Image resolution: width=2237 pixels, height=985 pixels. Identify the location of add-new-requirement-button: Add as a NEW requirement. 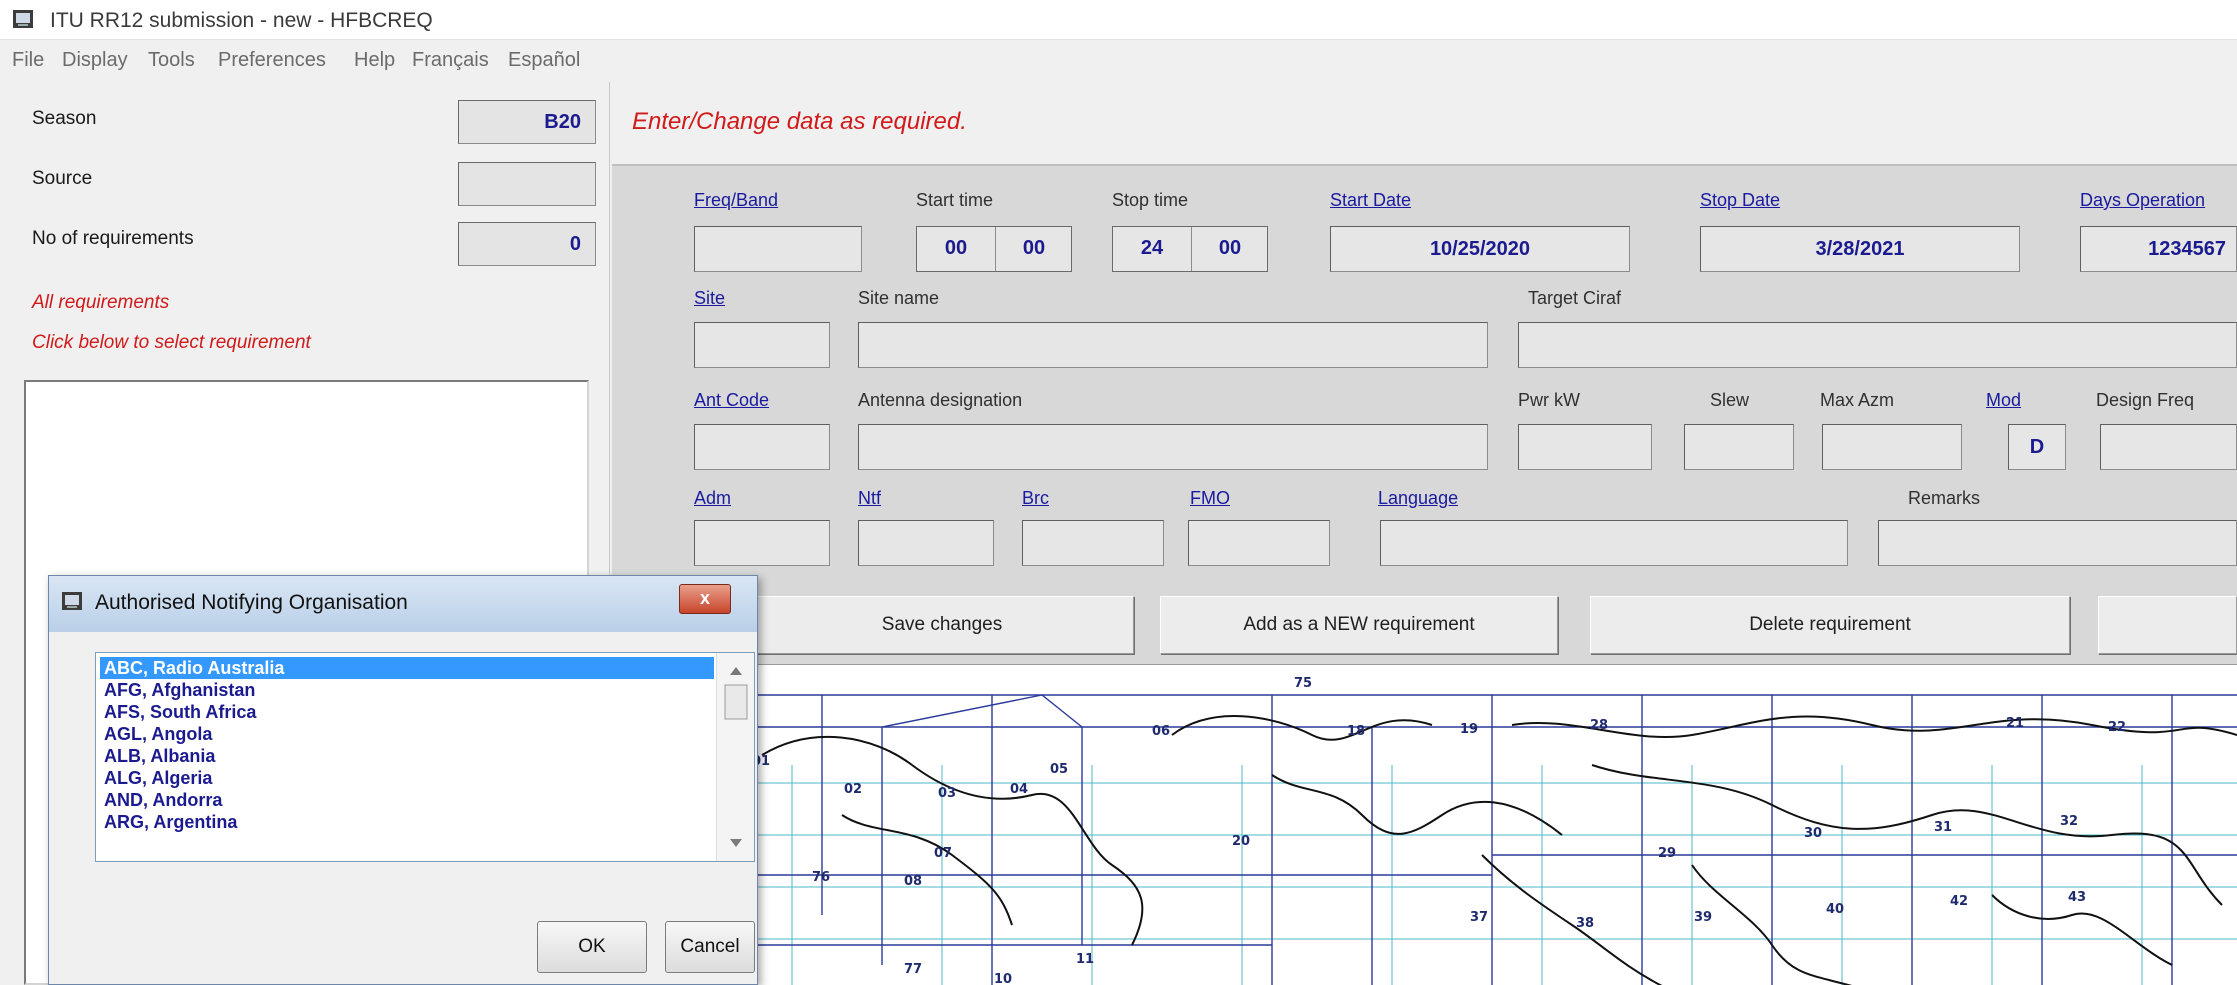
(1359, 625).